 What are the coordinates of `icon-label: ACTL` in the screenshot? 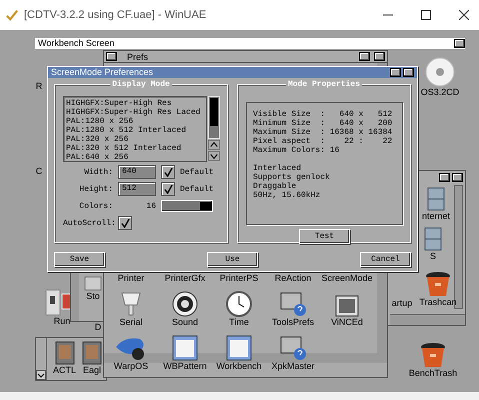 It's located at (64, 370).